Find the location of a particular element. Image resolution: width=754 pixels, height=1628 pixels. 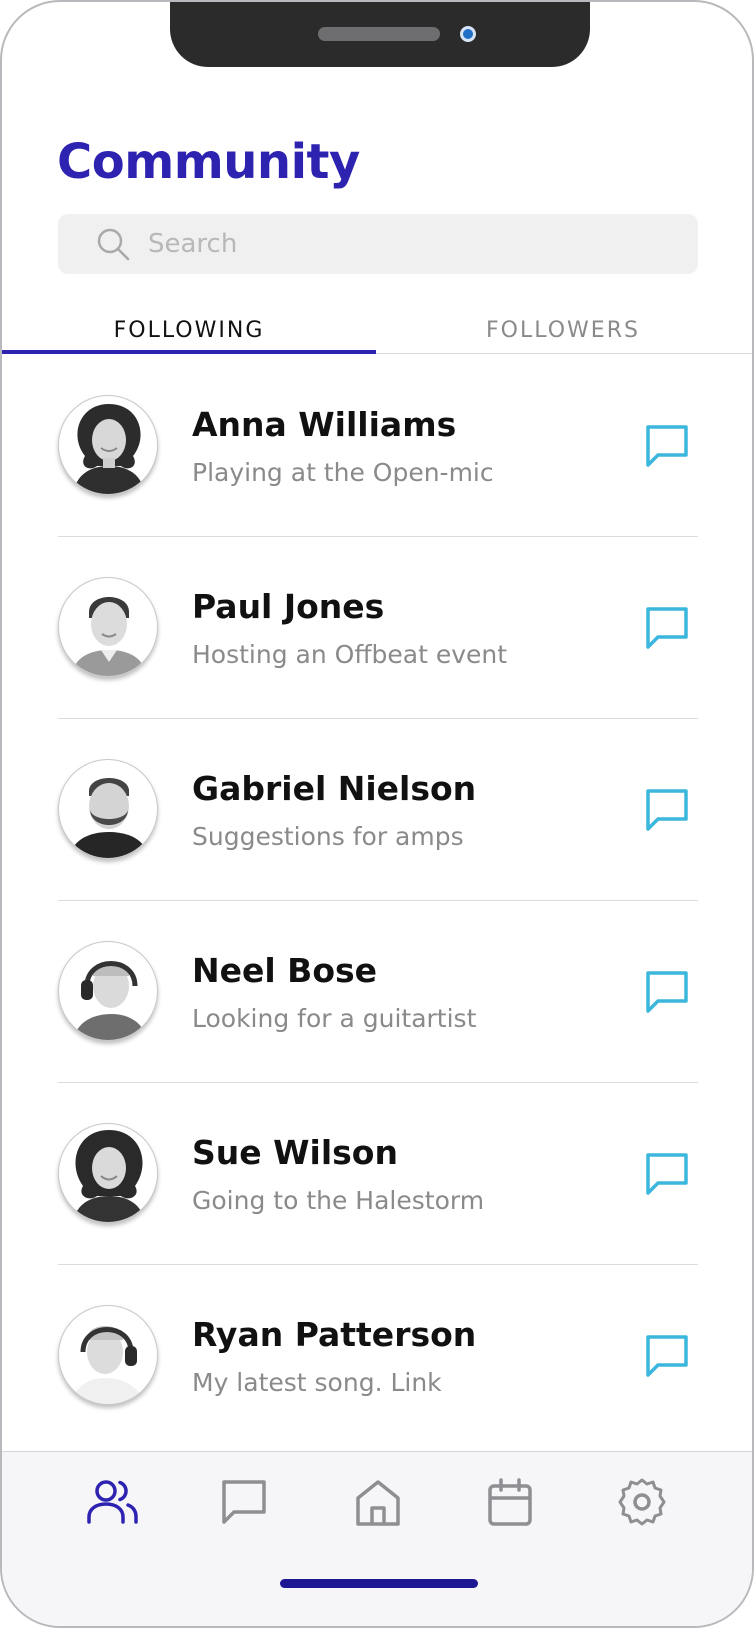

chat-icon is located at coordinates (244, 1502).